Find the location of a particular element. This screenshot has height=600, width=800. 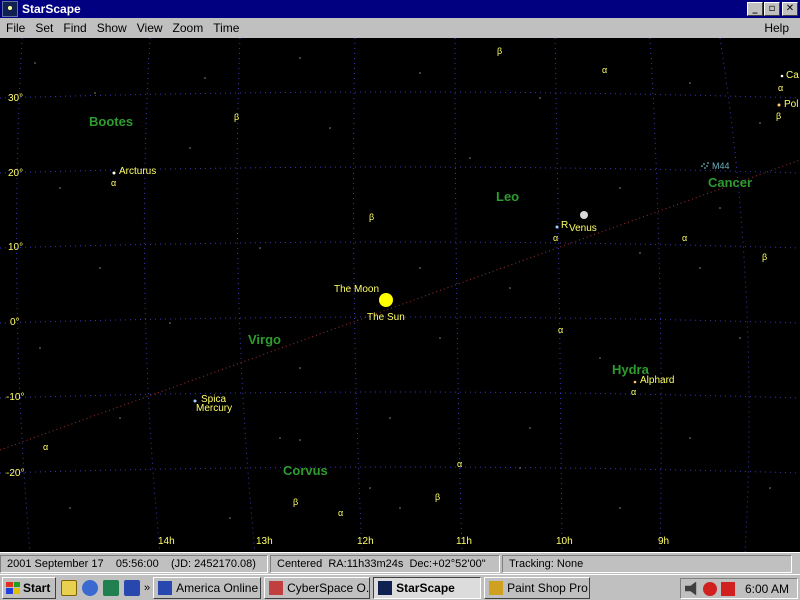

menu-view: View is located at coordinates (150, 28).